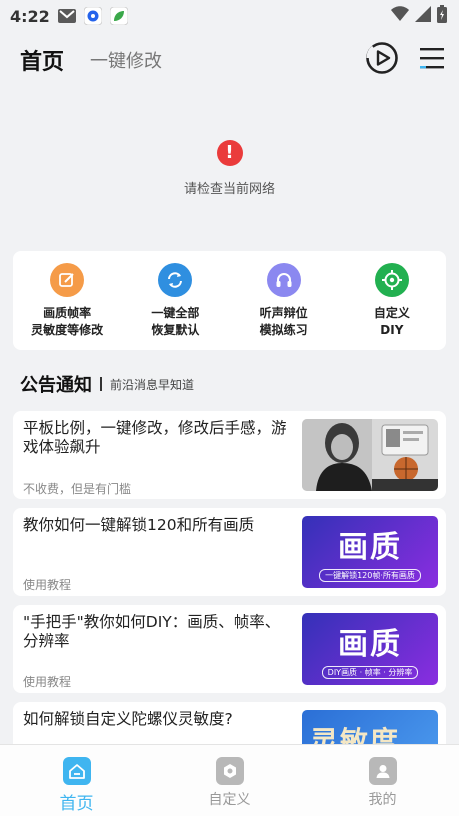 Image resolution: width=459 pixels, height=816 pixels. I want to click on app-notification-icon, so click(92, 16).